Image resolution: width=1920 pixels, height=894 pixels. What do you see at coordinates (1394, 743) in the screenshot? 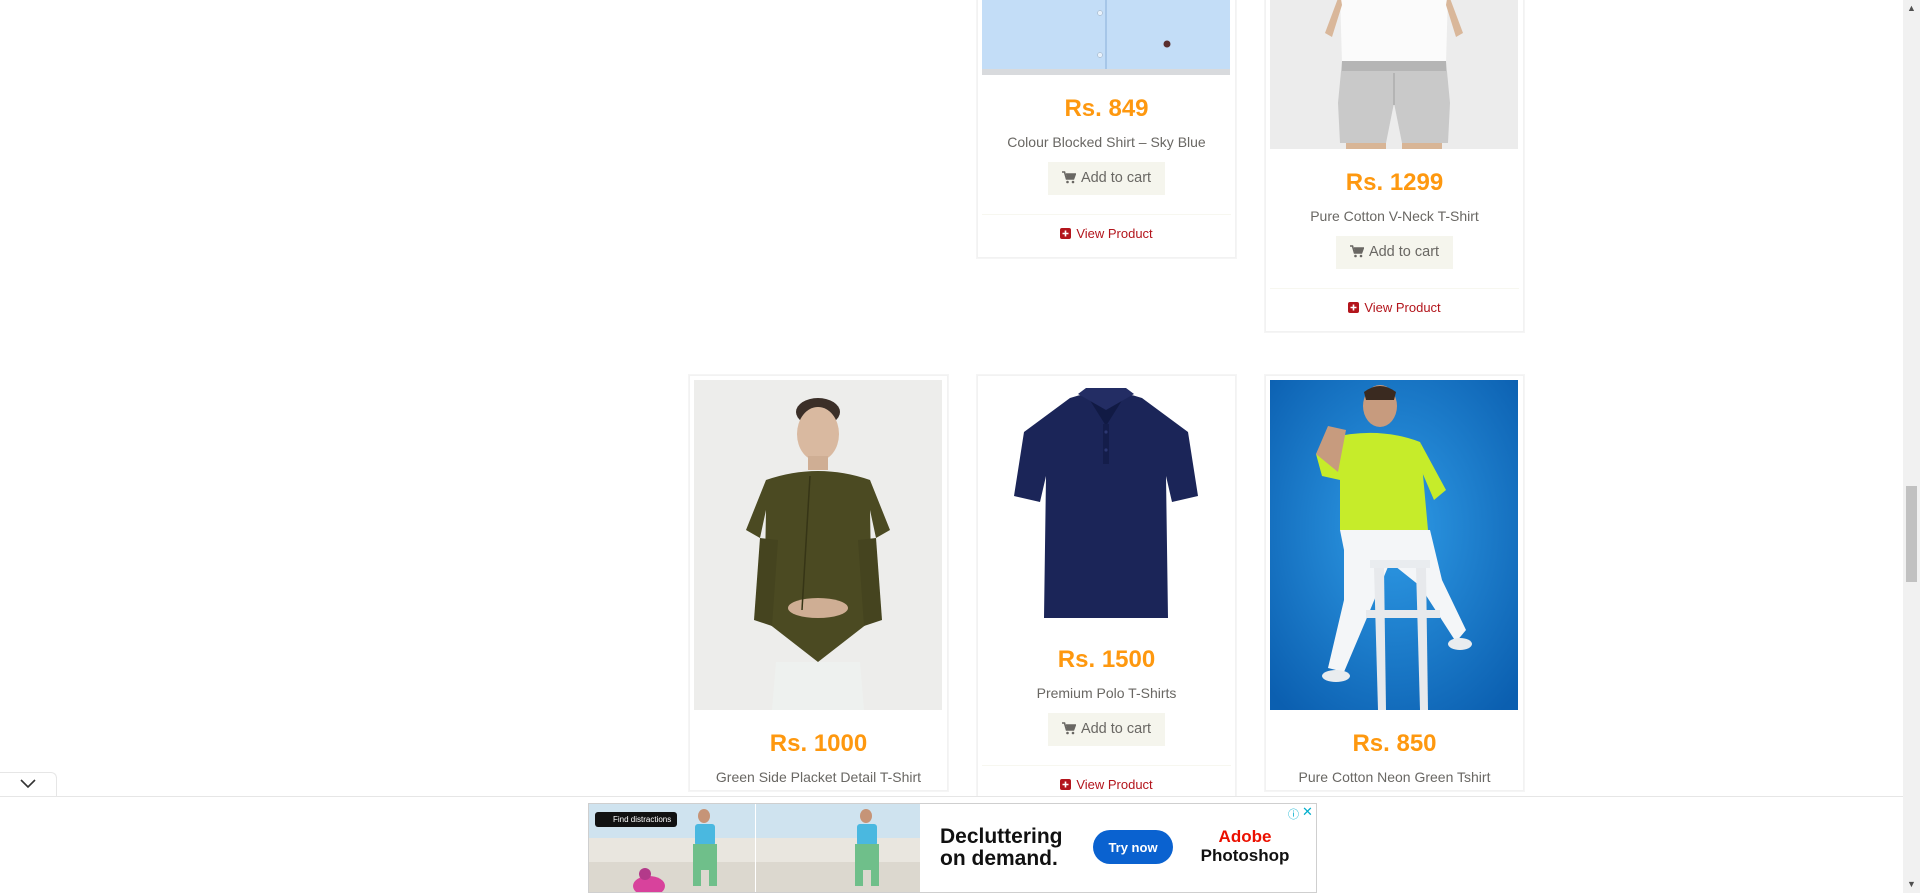
I see `product-price: Rs. 850` at bounding box center [1394, 743].